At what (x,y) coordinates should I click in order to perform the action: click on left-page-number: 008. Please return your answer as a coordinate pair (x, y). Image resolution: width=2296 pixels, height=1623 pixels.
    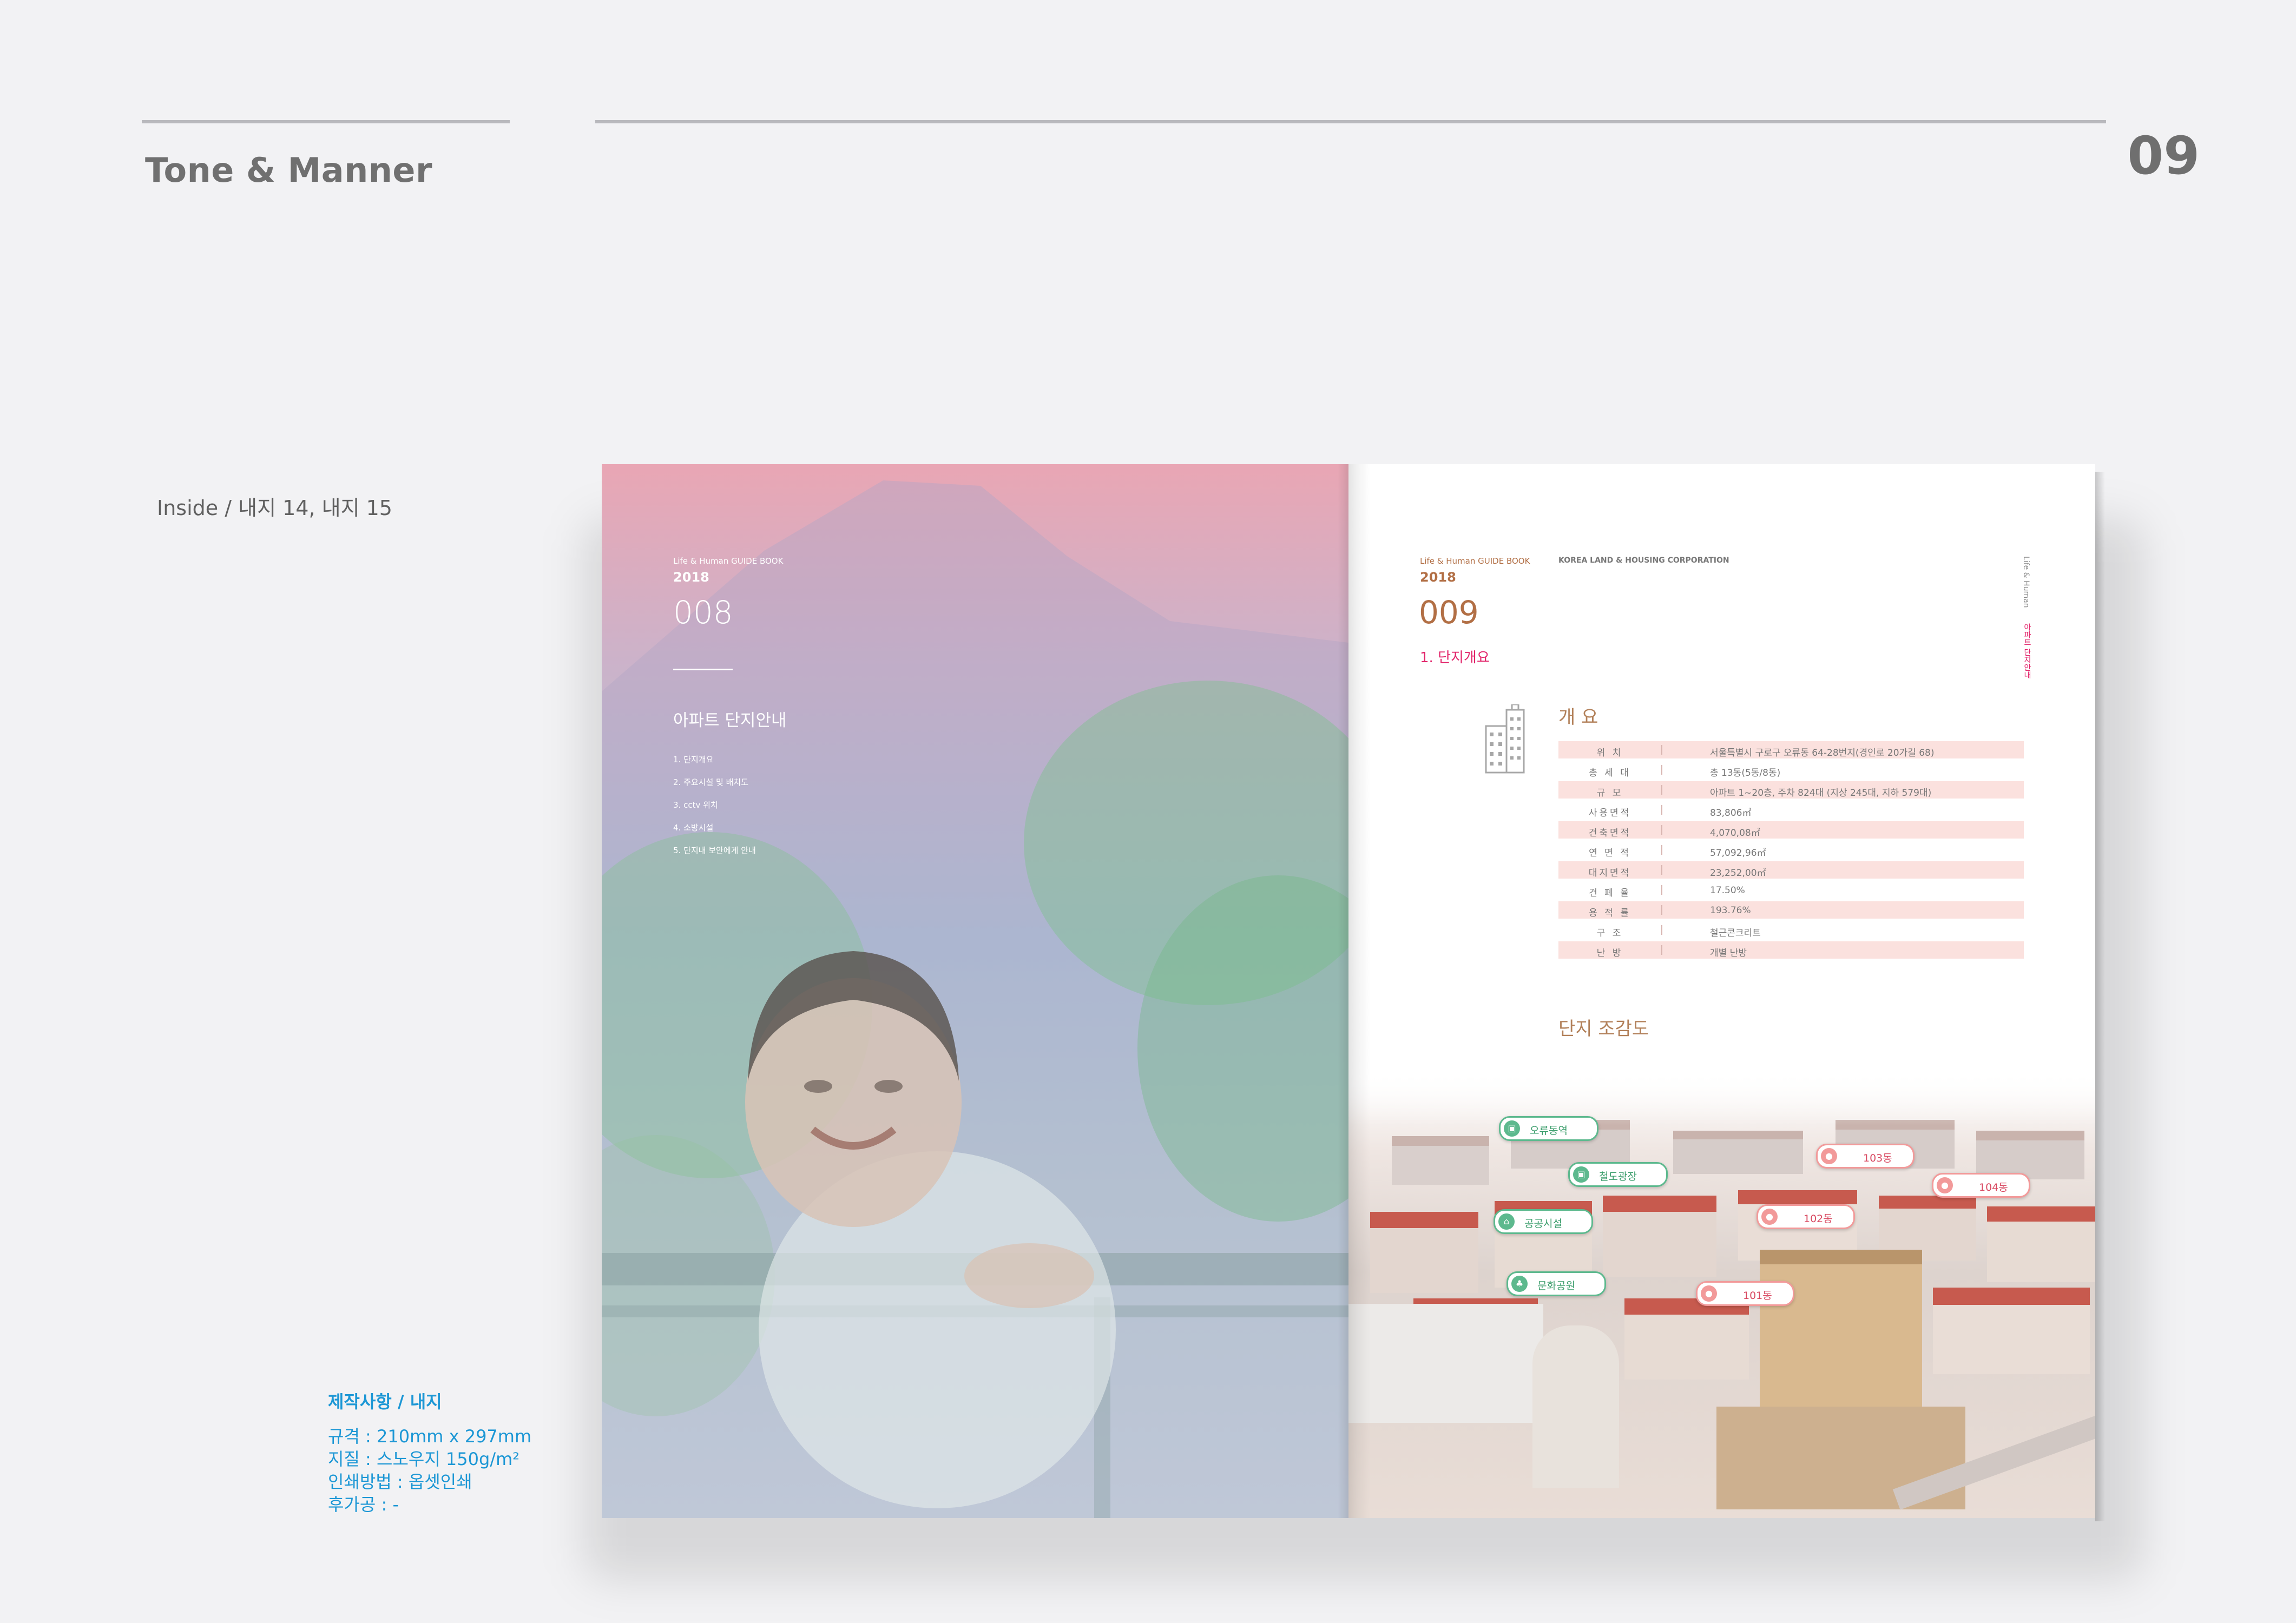
    Looking at the image, I should click on (703, 613).